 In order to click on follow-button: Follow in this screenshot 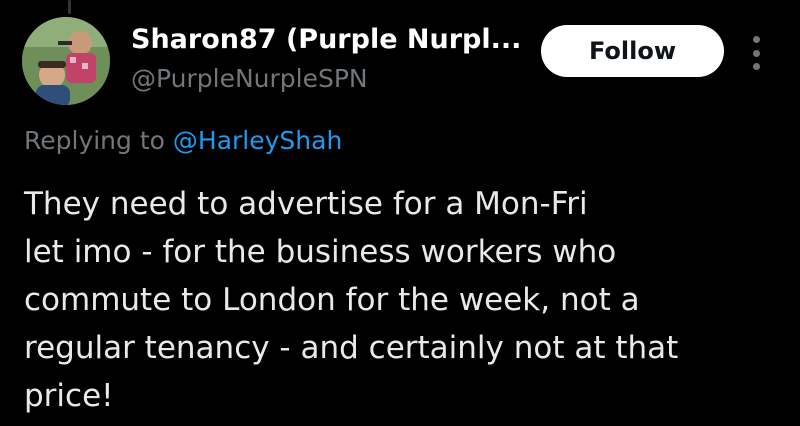, I will do `click(632, 51)`.